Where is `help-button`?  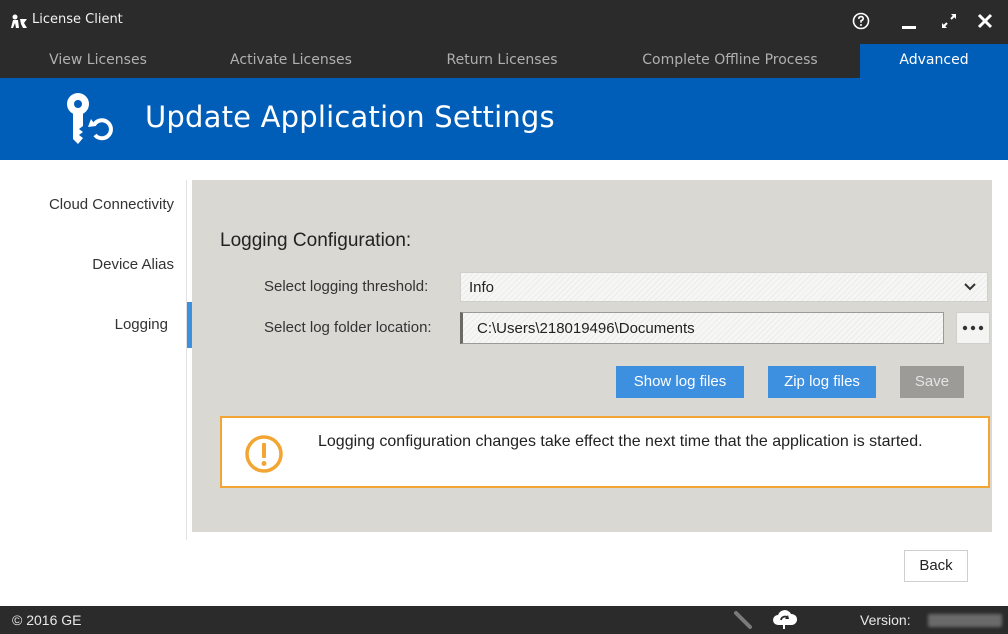 help-button is located at coordinates (861, 21).